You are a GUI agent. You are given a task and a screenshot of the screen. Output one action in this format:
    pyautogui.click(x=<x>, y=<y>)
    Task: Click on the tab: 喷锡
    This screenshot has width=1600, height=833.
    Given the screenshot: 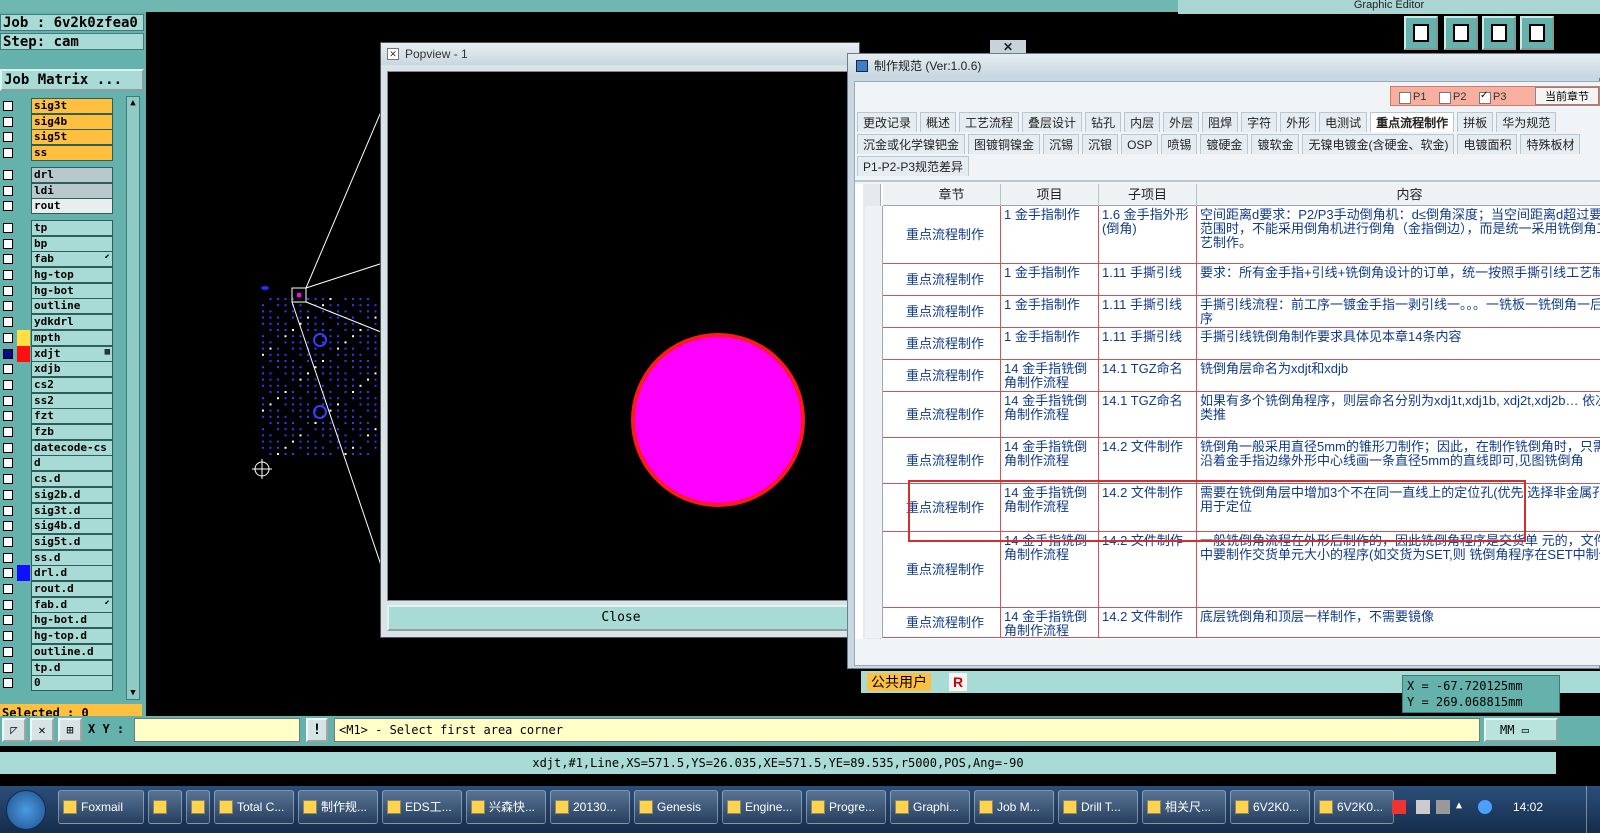 What is the action you would take?
    pyautogui.click(x=1179, y=144)
    